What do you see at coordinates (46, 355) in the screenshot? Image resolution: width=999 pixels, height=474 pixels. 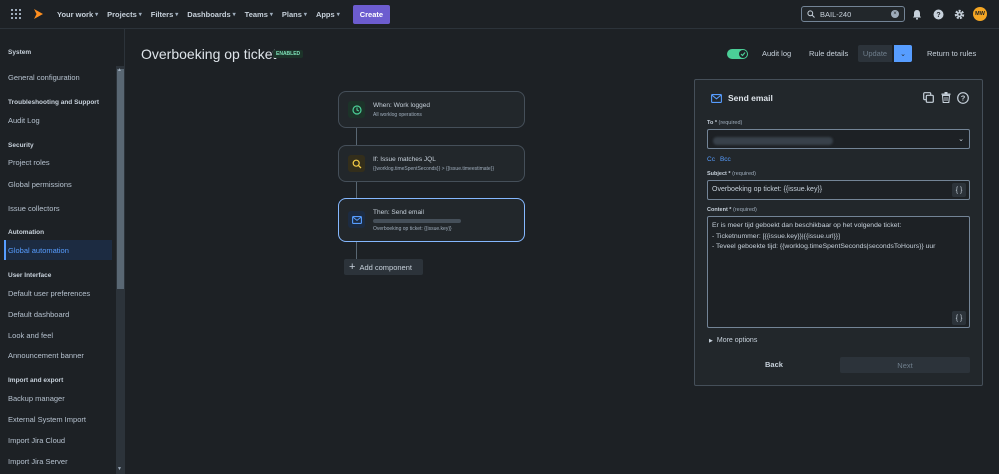 I see `sidebar-item-announcement-banner: Announcement banner` at bounding box center [46, 355].